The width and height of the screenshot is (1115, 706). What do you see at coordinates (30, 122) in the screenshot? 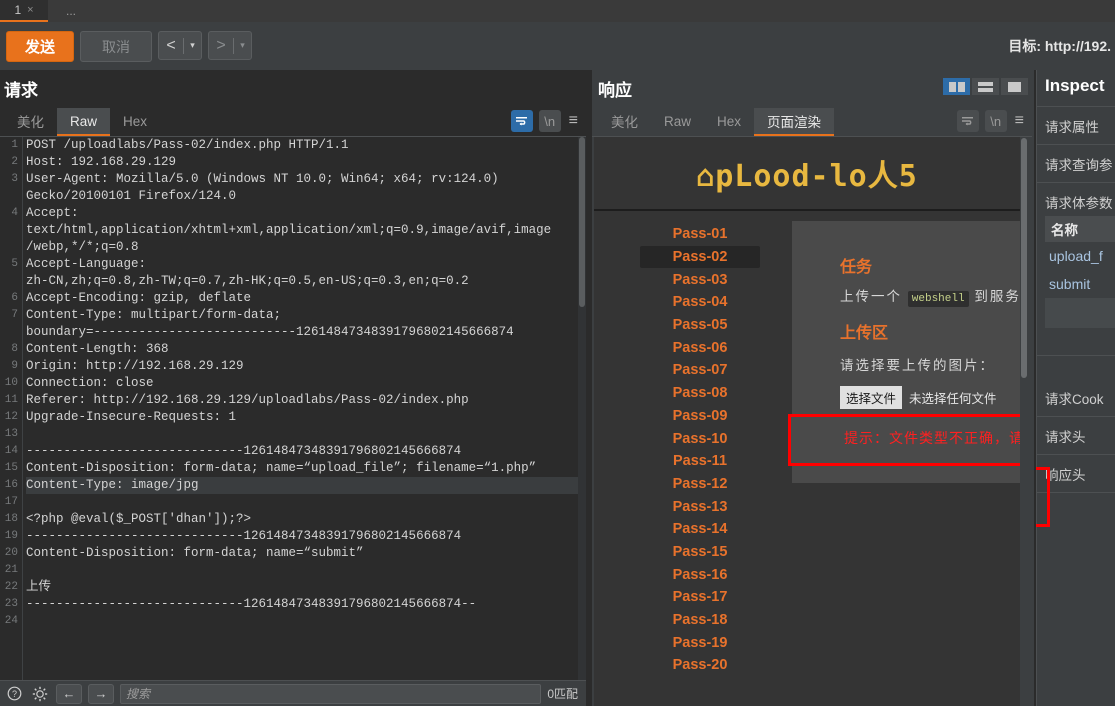
I see `tab-request-pretty: 美化` at bounding box center [30, 122].